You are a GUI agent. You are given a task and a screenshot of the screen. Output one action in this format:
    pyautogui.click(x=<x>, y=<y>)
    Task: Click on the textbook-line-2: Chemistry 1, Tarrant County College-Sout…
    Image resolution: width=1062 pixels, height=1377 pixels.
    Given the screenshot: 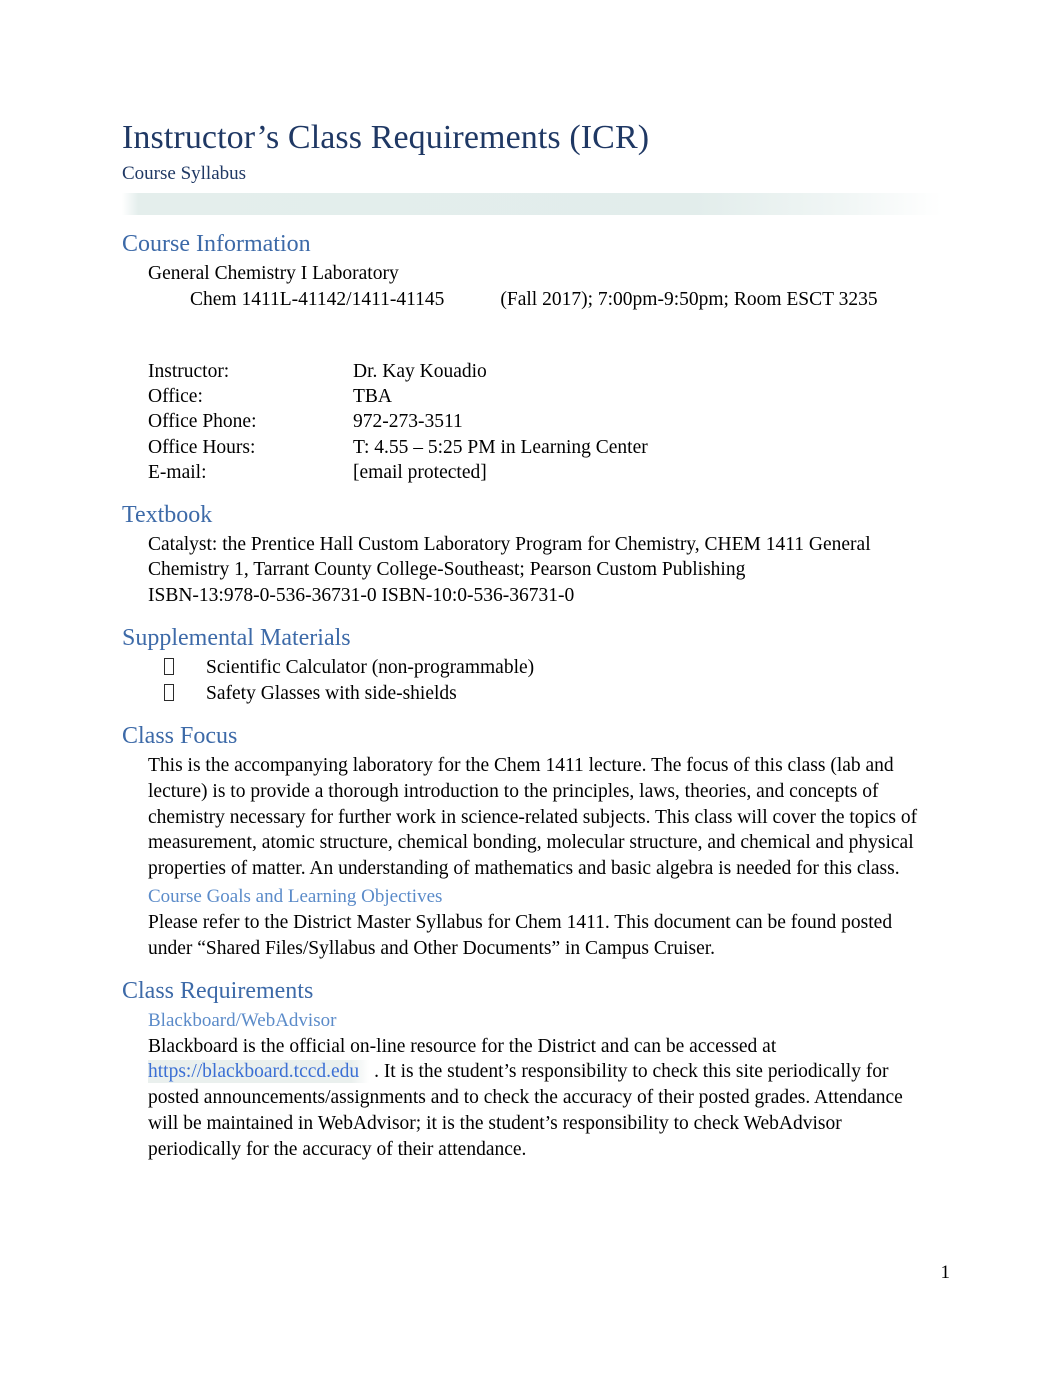 What is the action you would take?
    pyautogui.click(x=447, y=570)
    